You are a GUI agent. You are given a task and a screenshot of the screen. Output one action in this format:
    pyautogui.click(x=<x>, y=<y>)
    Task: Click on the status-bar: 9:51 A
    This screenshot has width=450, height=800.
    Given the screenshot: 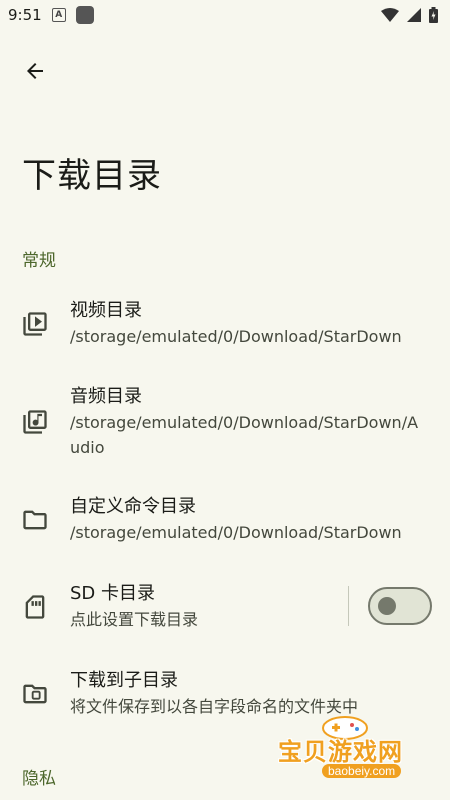 What is the action you would take?
    pyautogui.click(x=225, y=15)
    